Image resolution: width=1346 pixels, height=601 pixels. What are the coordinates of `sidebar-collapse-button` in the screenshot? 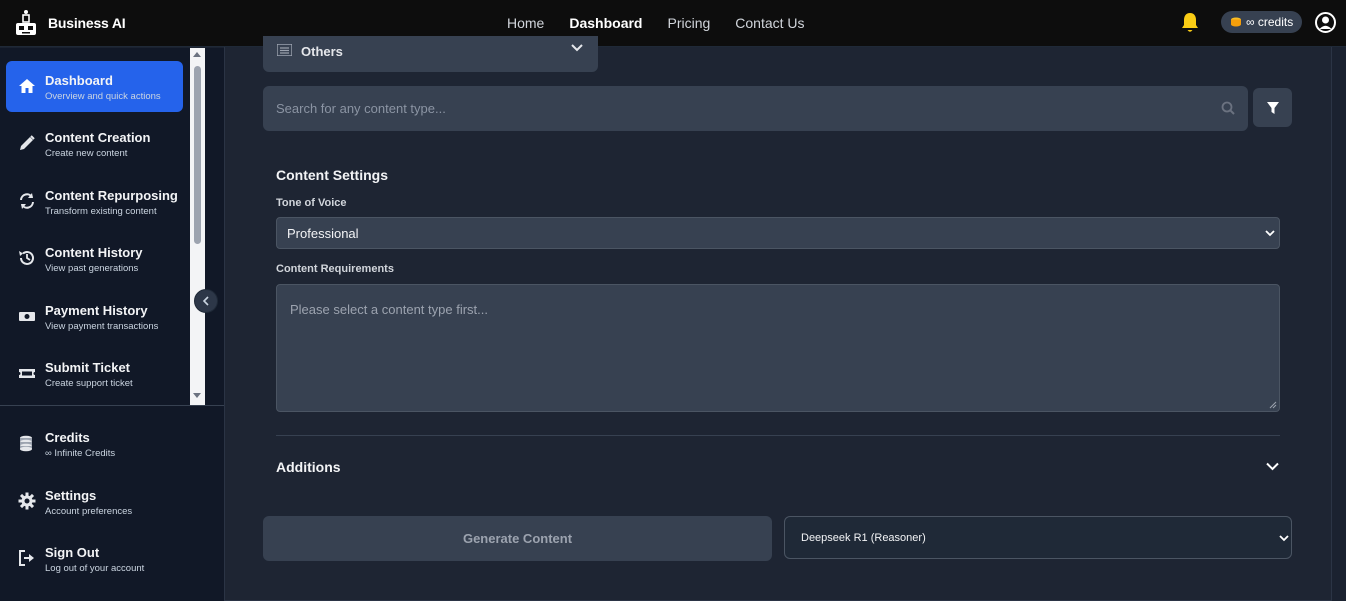 It's located at (206, 301).